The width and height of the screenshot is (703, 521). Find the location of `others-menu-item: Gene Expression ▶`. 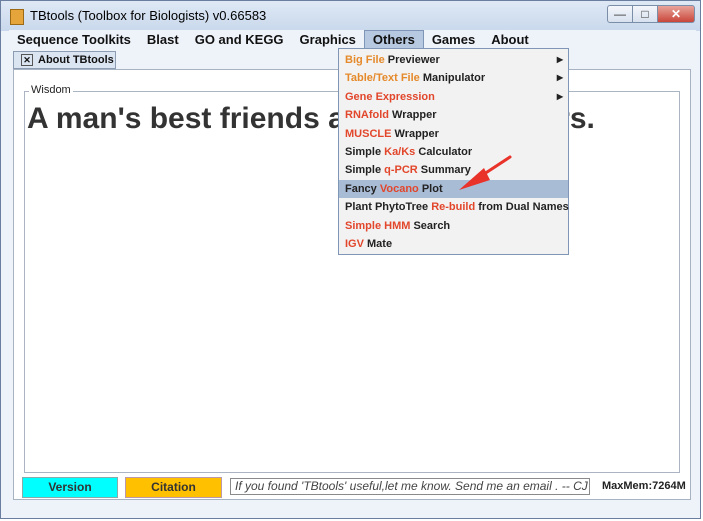

others-menu-item: Gene Expression ▶ is located at coordinates (453, 97).